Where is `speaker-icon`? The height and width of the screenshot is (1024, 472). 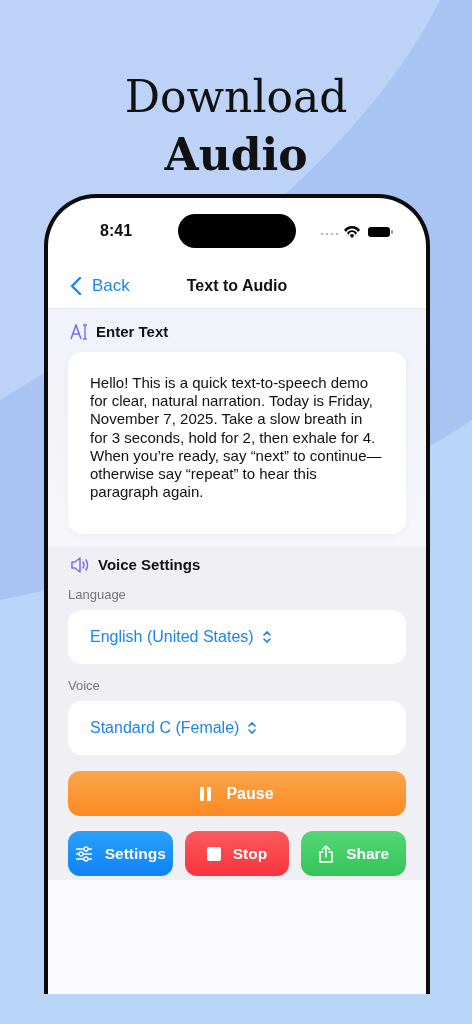 speaker-icon is located at coordinates (80, 564).